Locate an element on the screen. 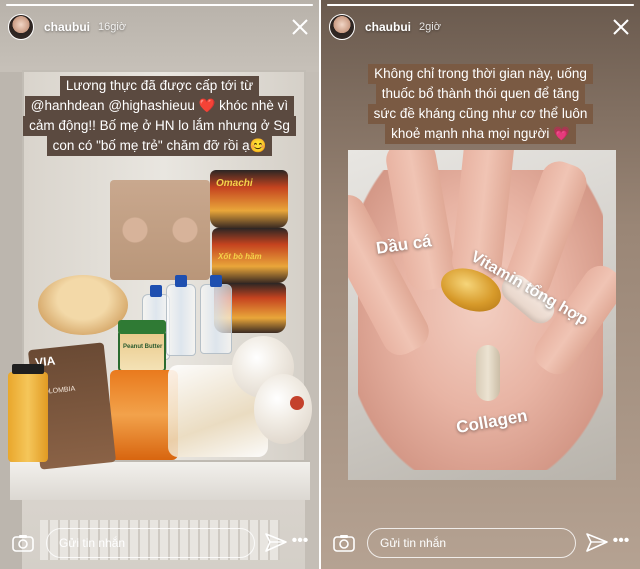  peanut-butter-jar: Peanut Butter is located at coordinates (142, 346).